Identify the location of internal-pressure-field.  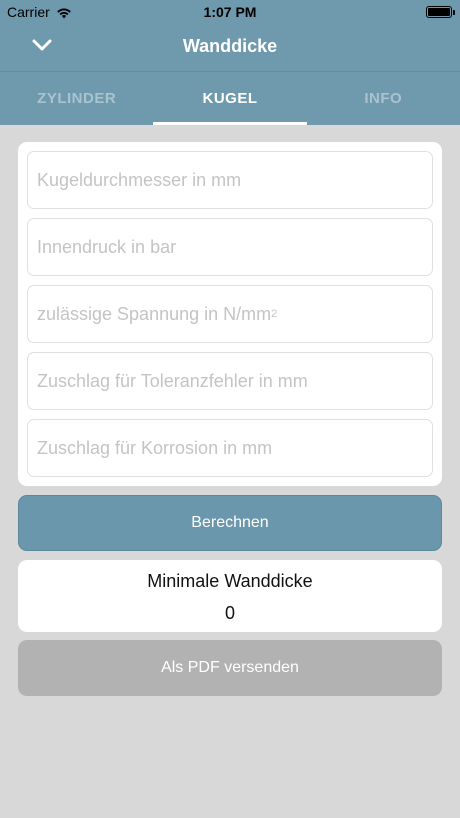
(230, 247).